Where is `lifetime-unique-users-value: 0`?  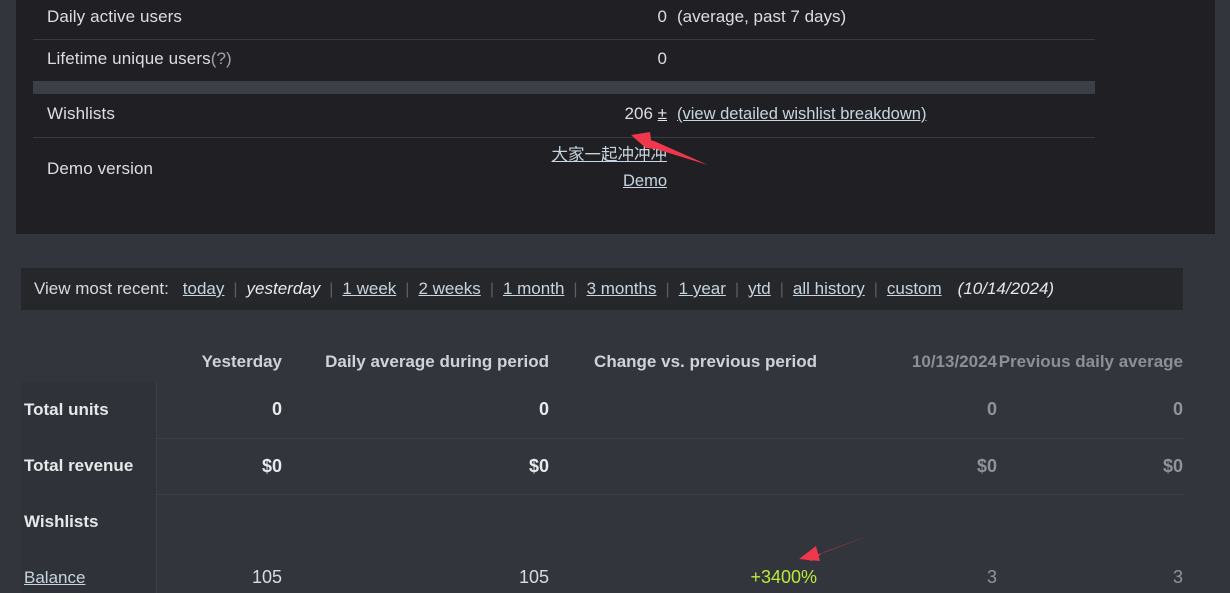 lifetime-unique-users-value: 0 is located at coordinates (662, 58).